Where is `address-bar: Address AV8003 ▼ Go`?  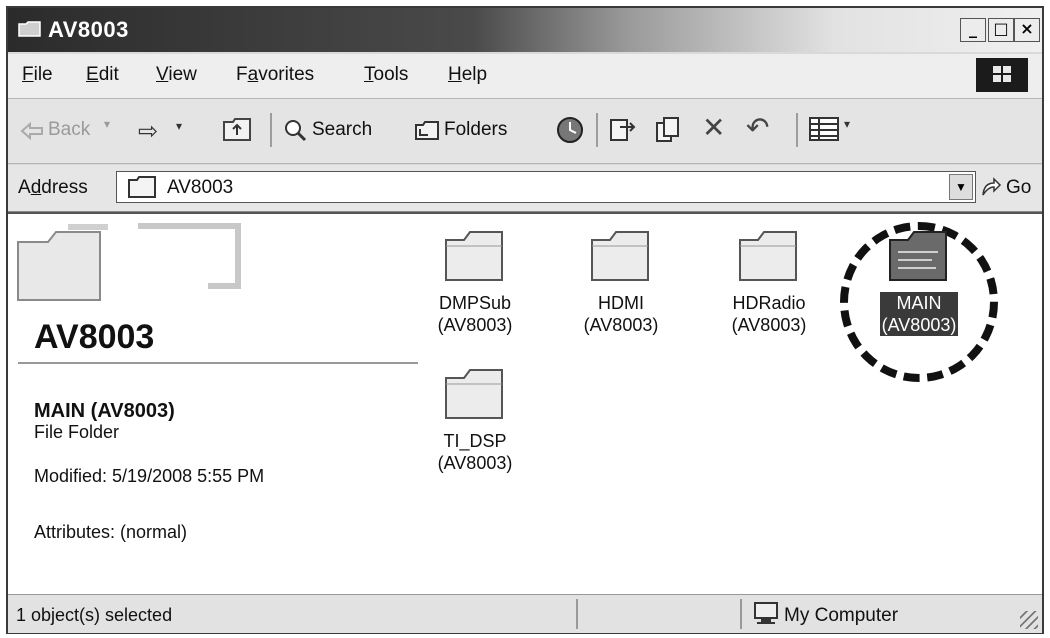
address-bar: Address AV8003 ▼ Go is located at coordinates (525, 188).